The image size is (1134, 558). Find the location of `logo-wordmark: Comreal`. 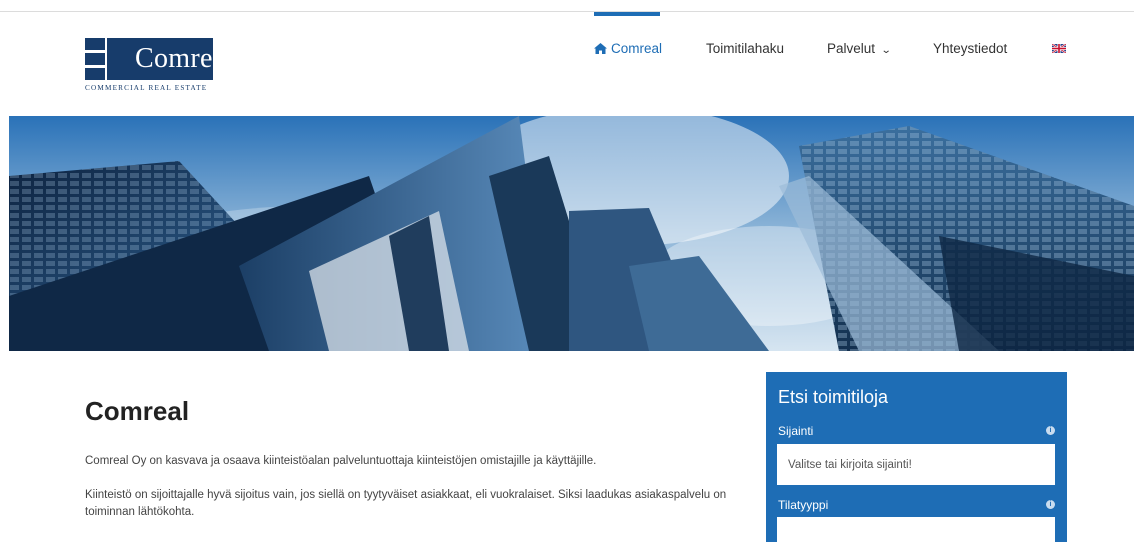

logo-wordmark: Comreal is located at coordinates (184, 58).